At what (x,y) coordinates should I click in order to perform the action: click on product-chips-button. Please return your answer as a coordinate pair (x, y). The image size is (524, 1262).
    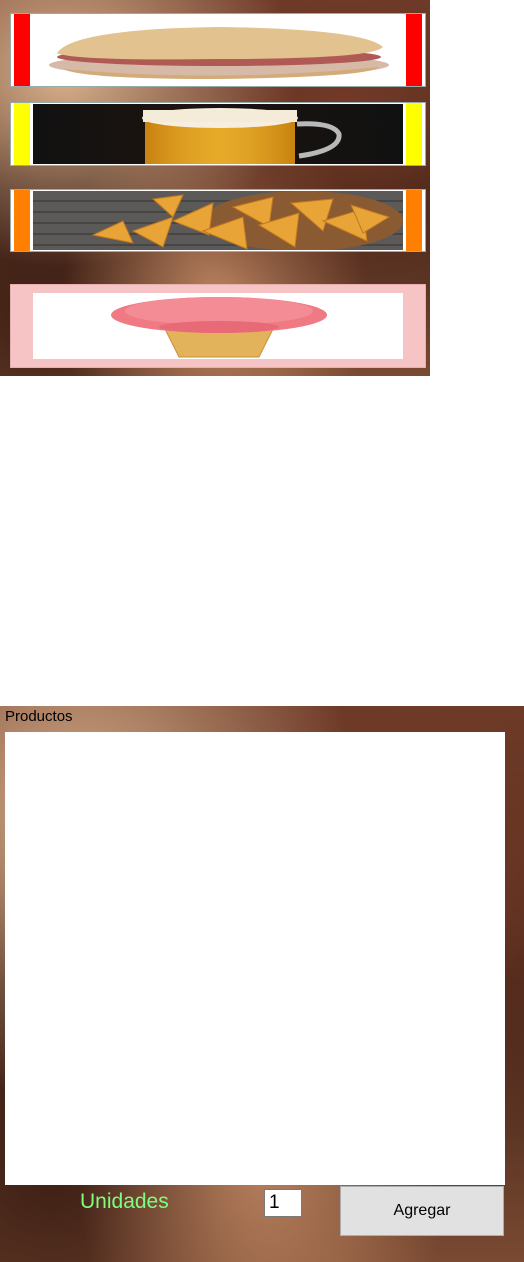
    Looking at the image, I should click on (218, 220).